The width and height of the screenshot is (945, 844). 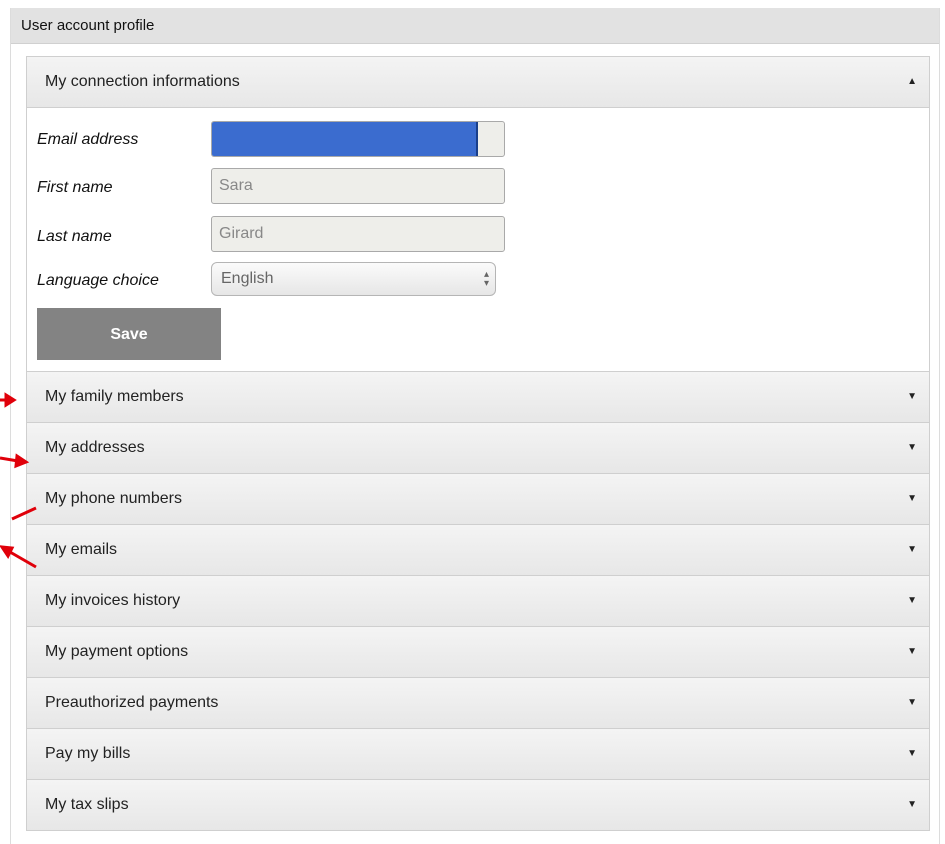 I want to click on section-header-my-addresses: My addresses ▼, so click(x=478, y=448).